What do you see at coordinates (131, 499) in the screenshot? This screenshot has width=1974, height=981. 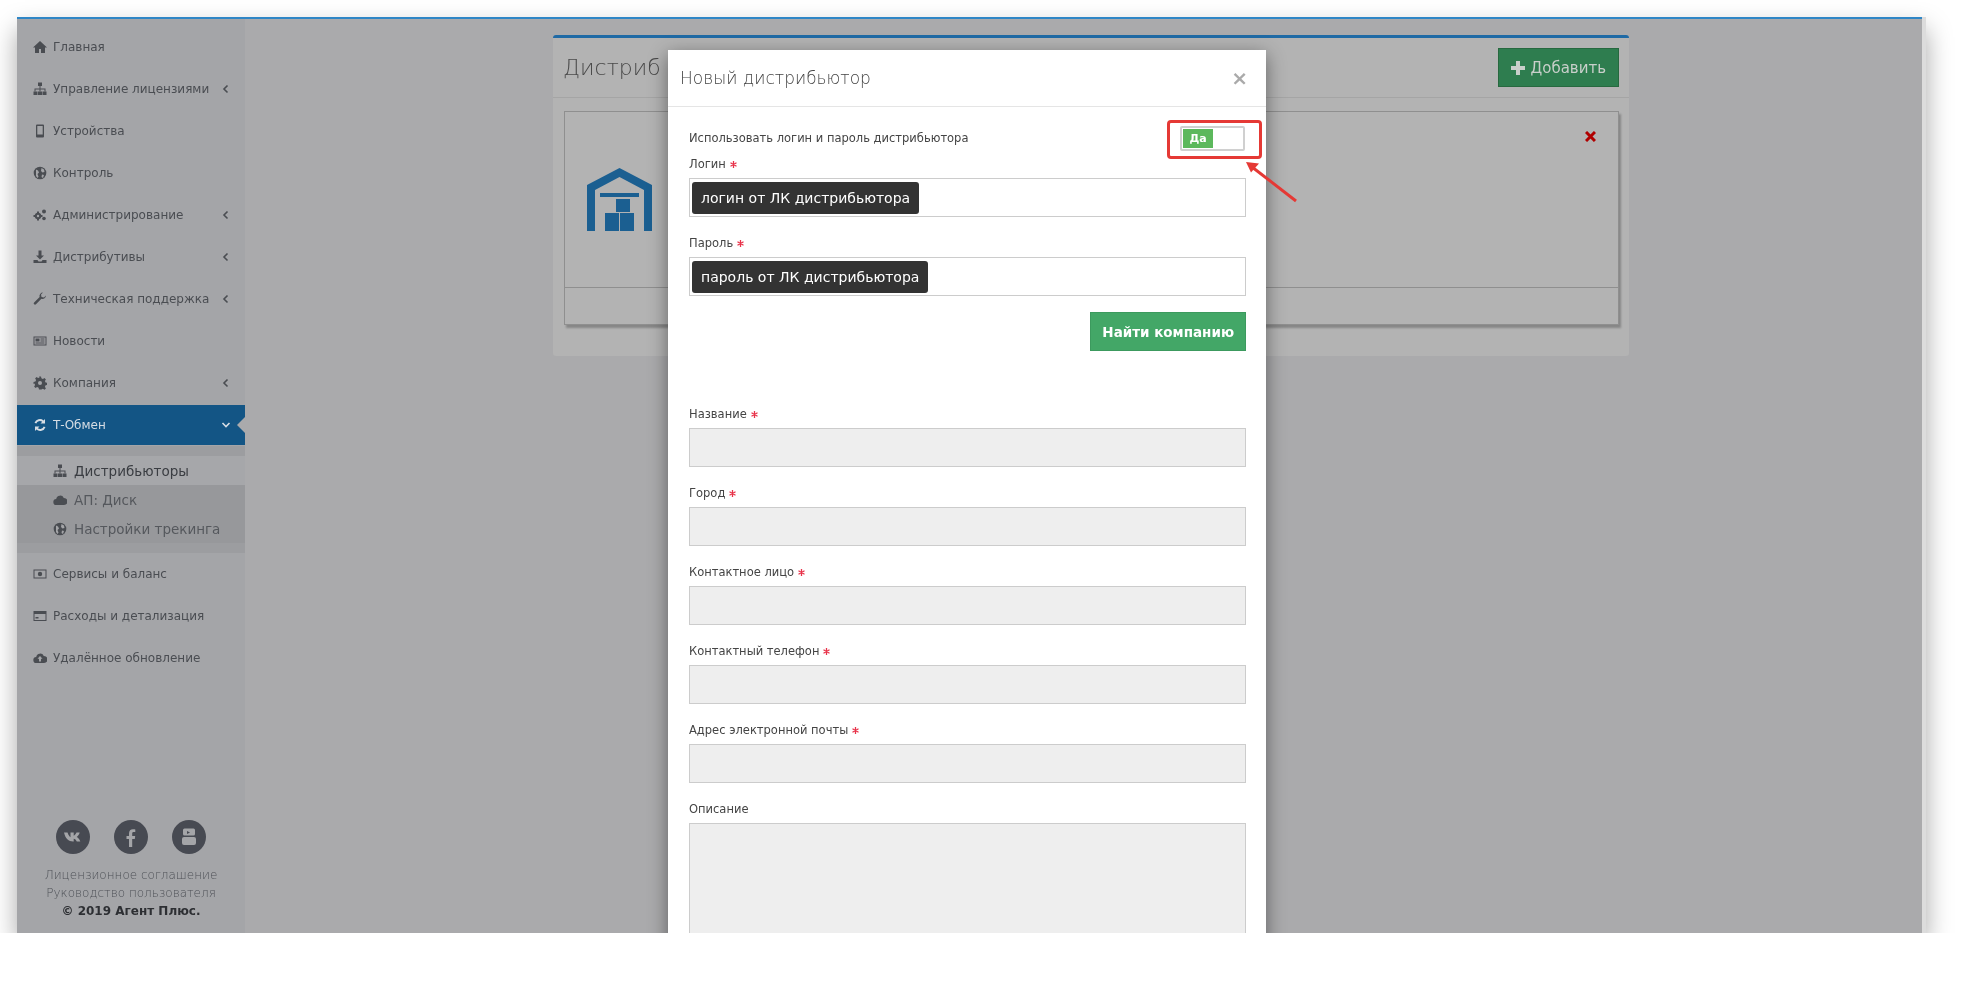 I see `submenu-item: АП: Диск` at bounding box center [131, 499].